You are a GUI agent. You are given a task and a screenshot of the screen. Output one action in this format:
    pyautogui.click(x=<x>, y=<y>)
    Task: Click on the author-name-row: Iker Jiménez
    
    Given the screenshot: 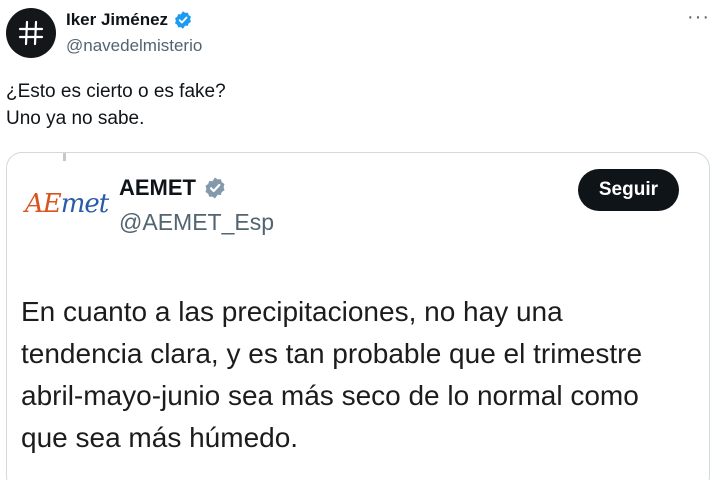 What is the action you would take?
    pyautogui.click(x=129, y=20)
    